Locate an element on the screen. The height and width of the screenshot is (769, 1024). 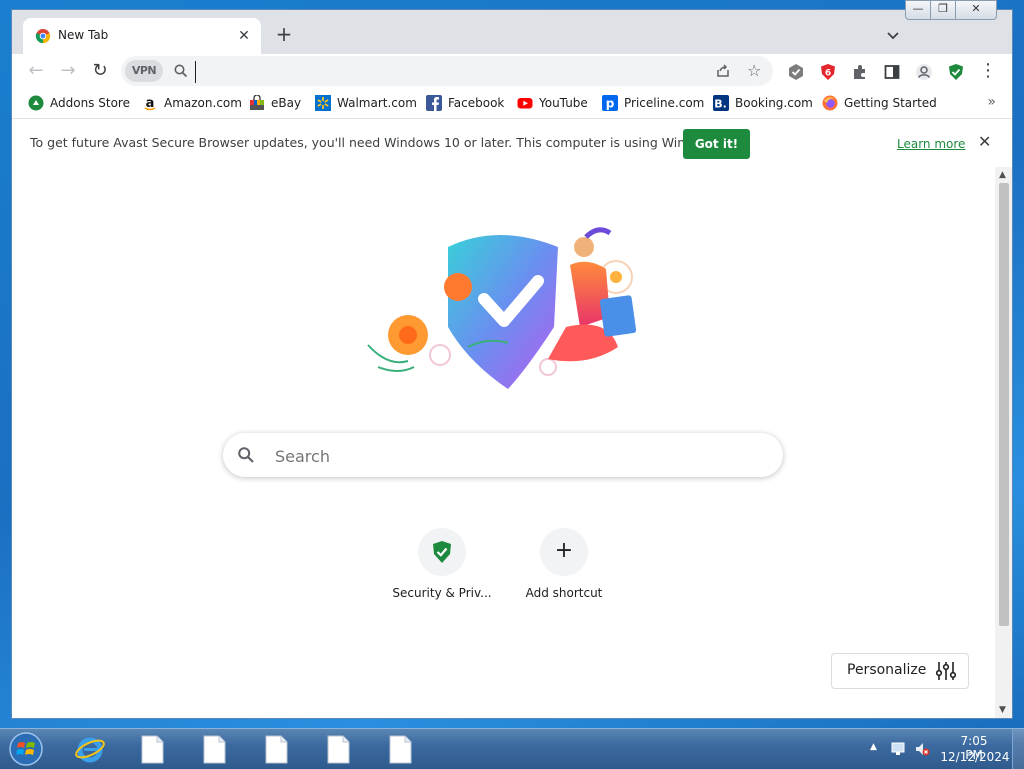
bookmark-facebook: Facebook is located at coordinates (465, 103).